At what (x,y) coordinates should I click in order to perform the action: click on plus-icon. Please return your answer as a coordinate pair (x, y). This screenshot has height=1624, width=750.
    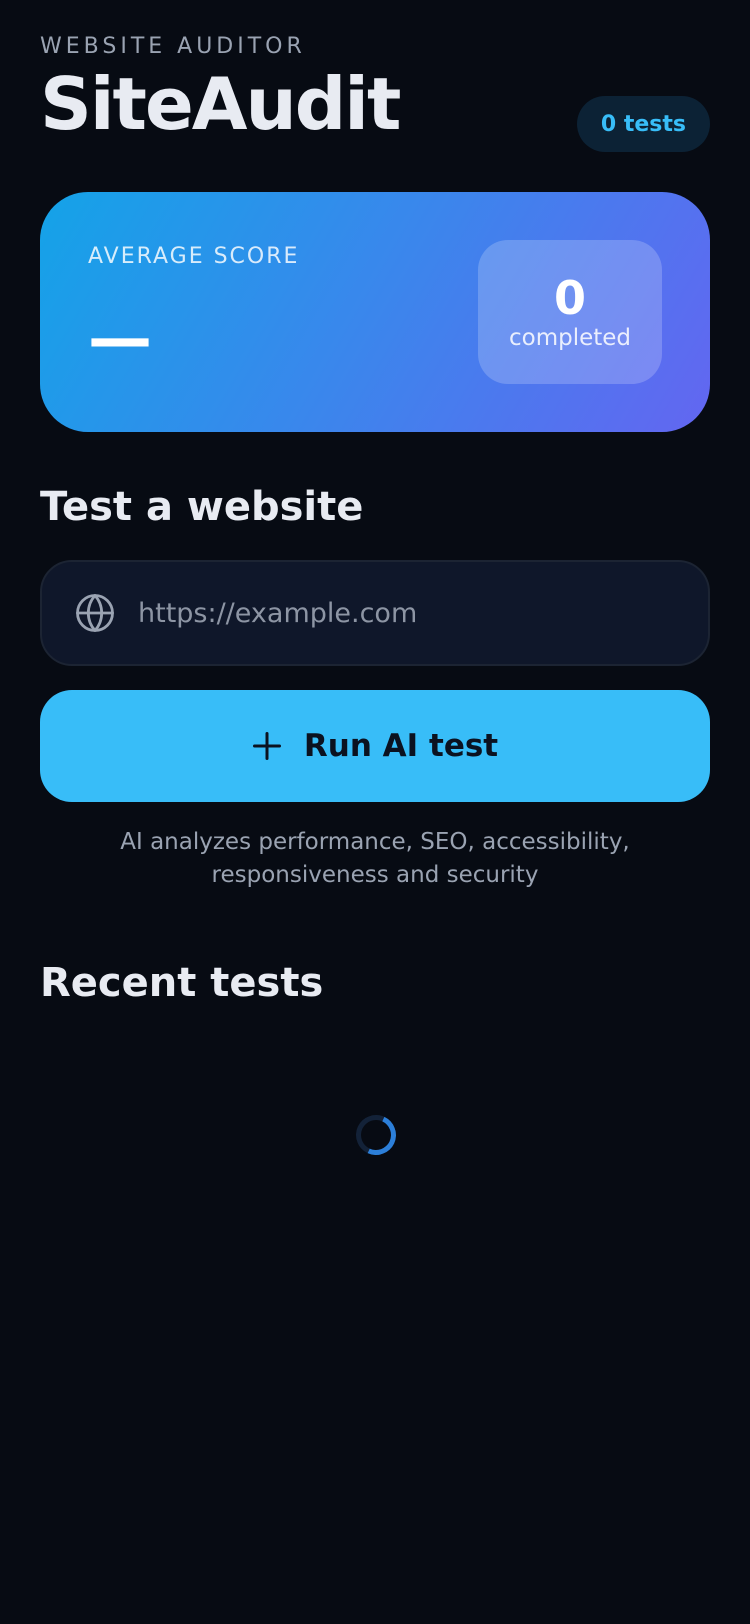
    Looking at the image, I should click on (266, 746).